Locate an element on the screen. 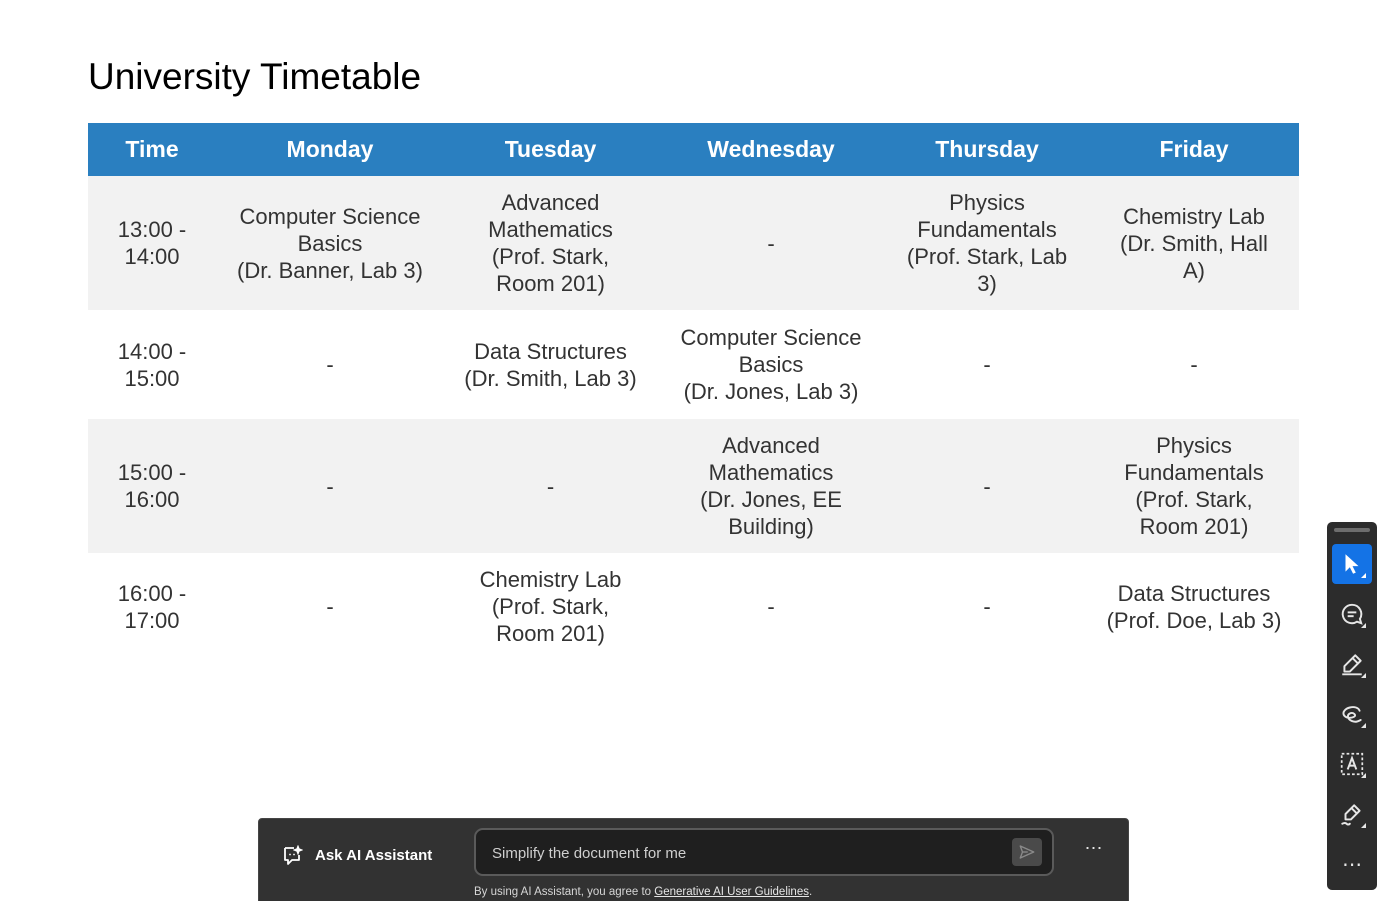 The image size is (1392, 901). ai-prompt-box is located at coordinates (764, 852).